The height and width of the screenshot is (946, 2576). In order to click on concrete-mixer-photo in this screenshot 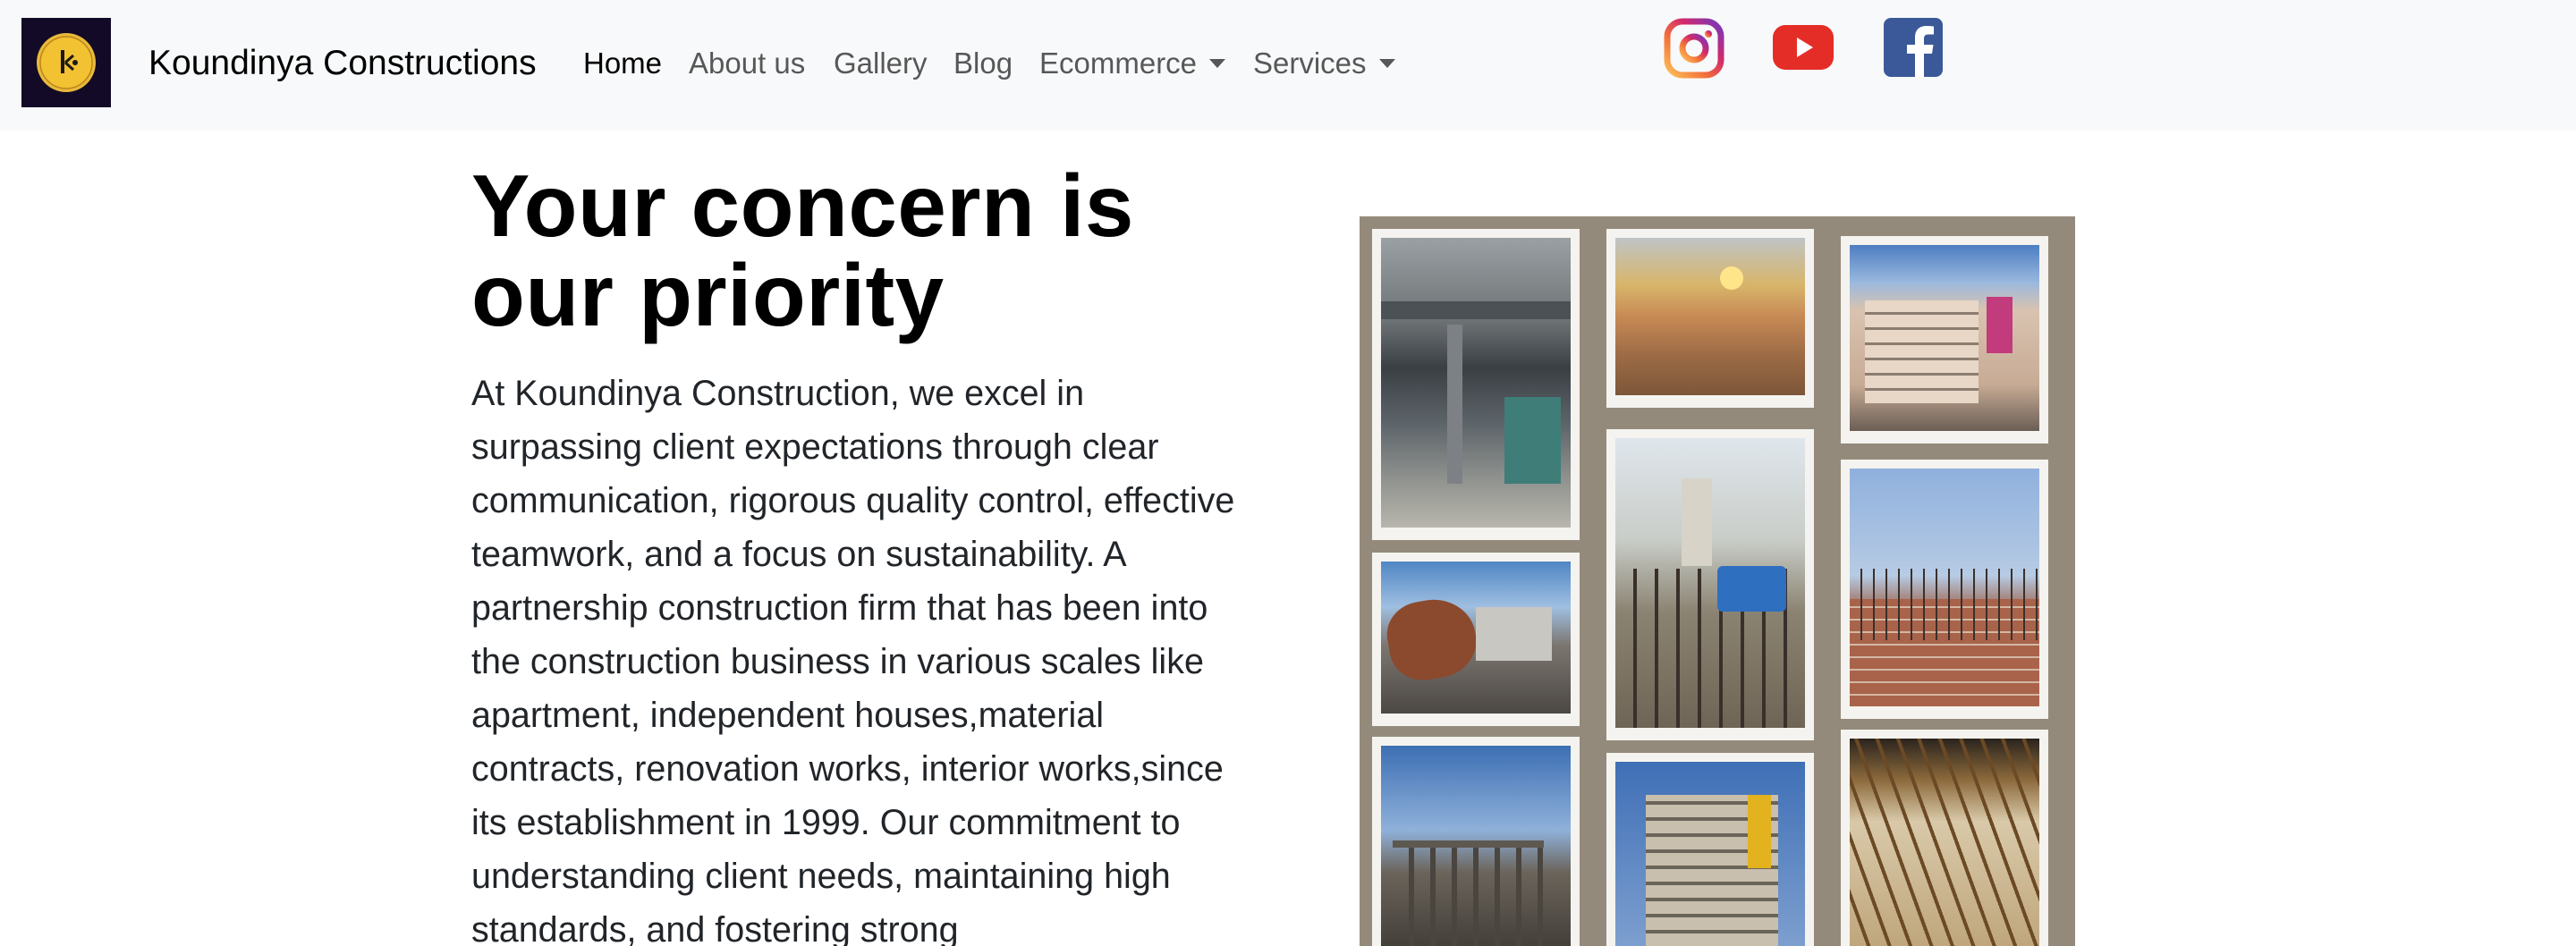, I will do `click(1476, 639)`.